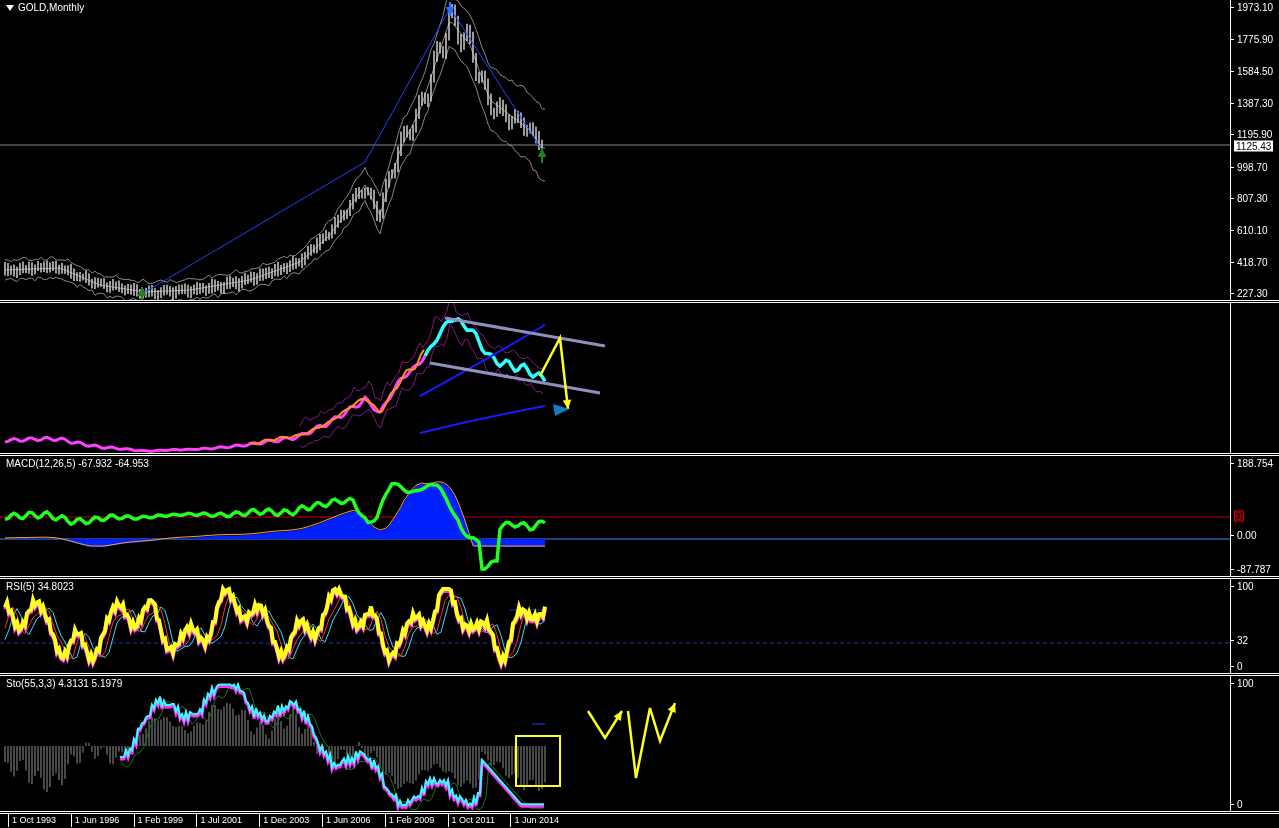 The height and width of the screenshot is (828, 1279). What do you see at coordinates (77, 463) in the screenshot?
I see `indicator-label: MACD(12,26,5) -67.932 -64.953` at bounding box center [77, 463].